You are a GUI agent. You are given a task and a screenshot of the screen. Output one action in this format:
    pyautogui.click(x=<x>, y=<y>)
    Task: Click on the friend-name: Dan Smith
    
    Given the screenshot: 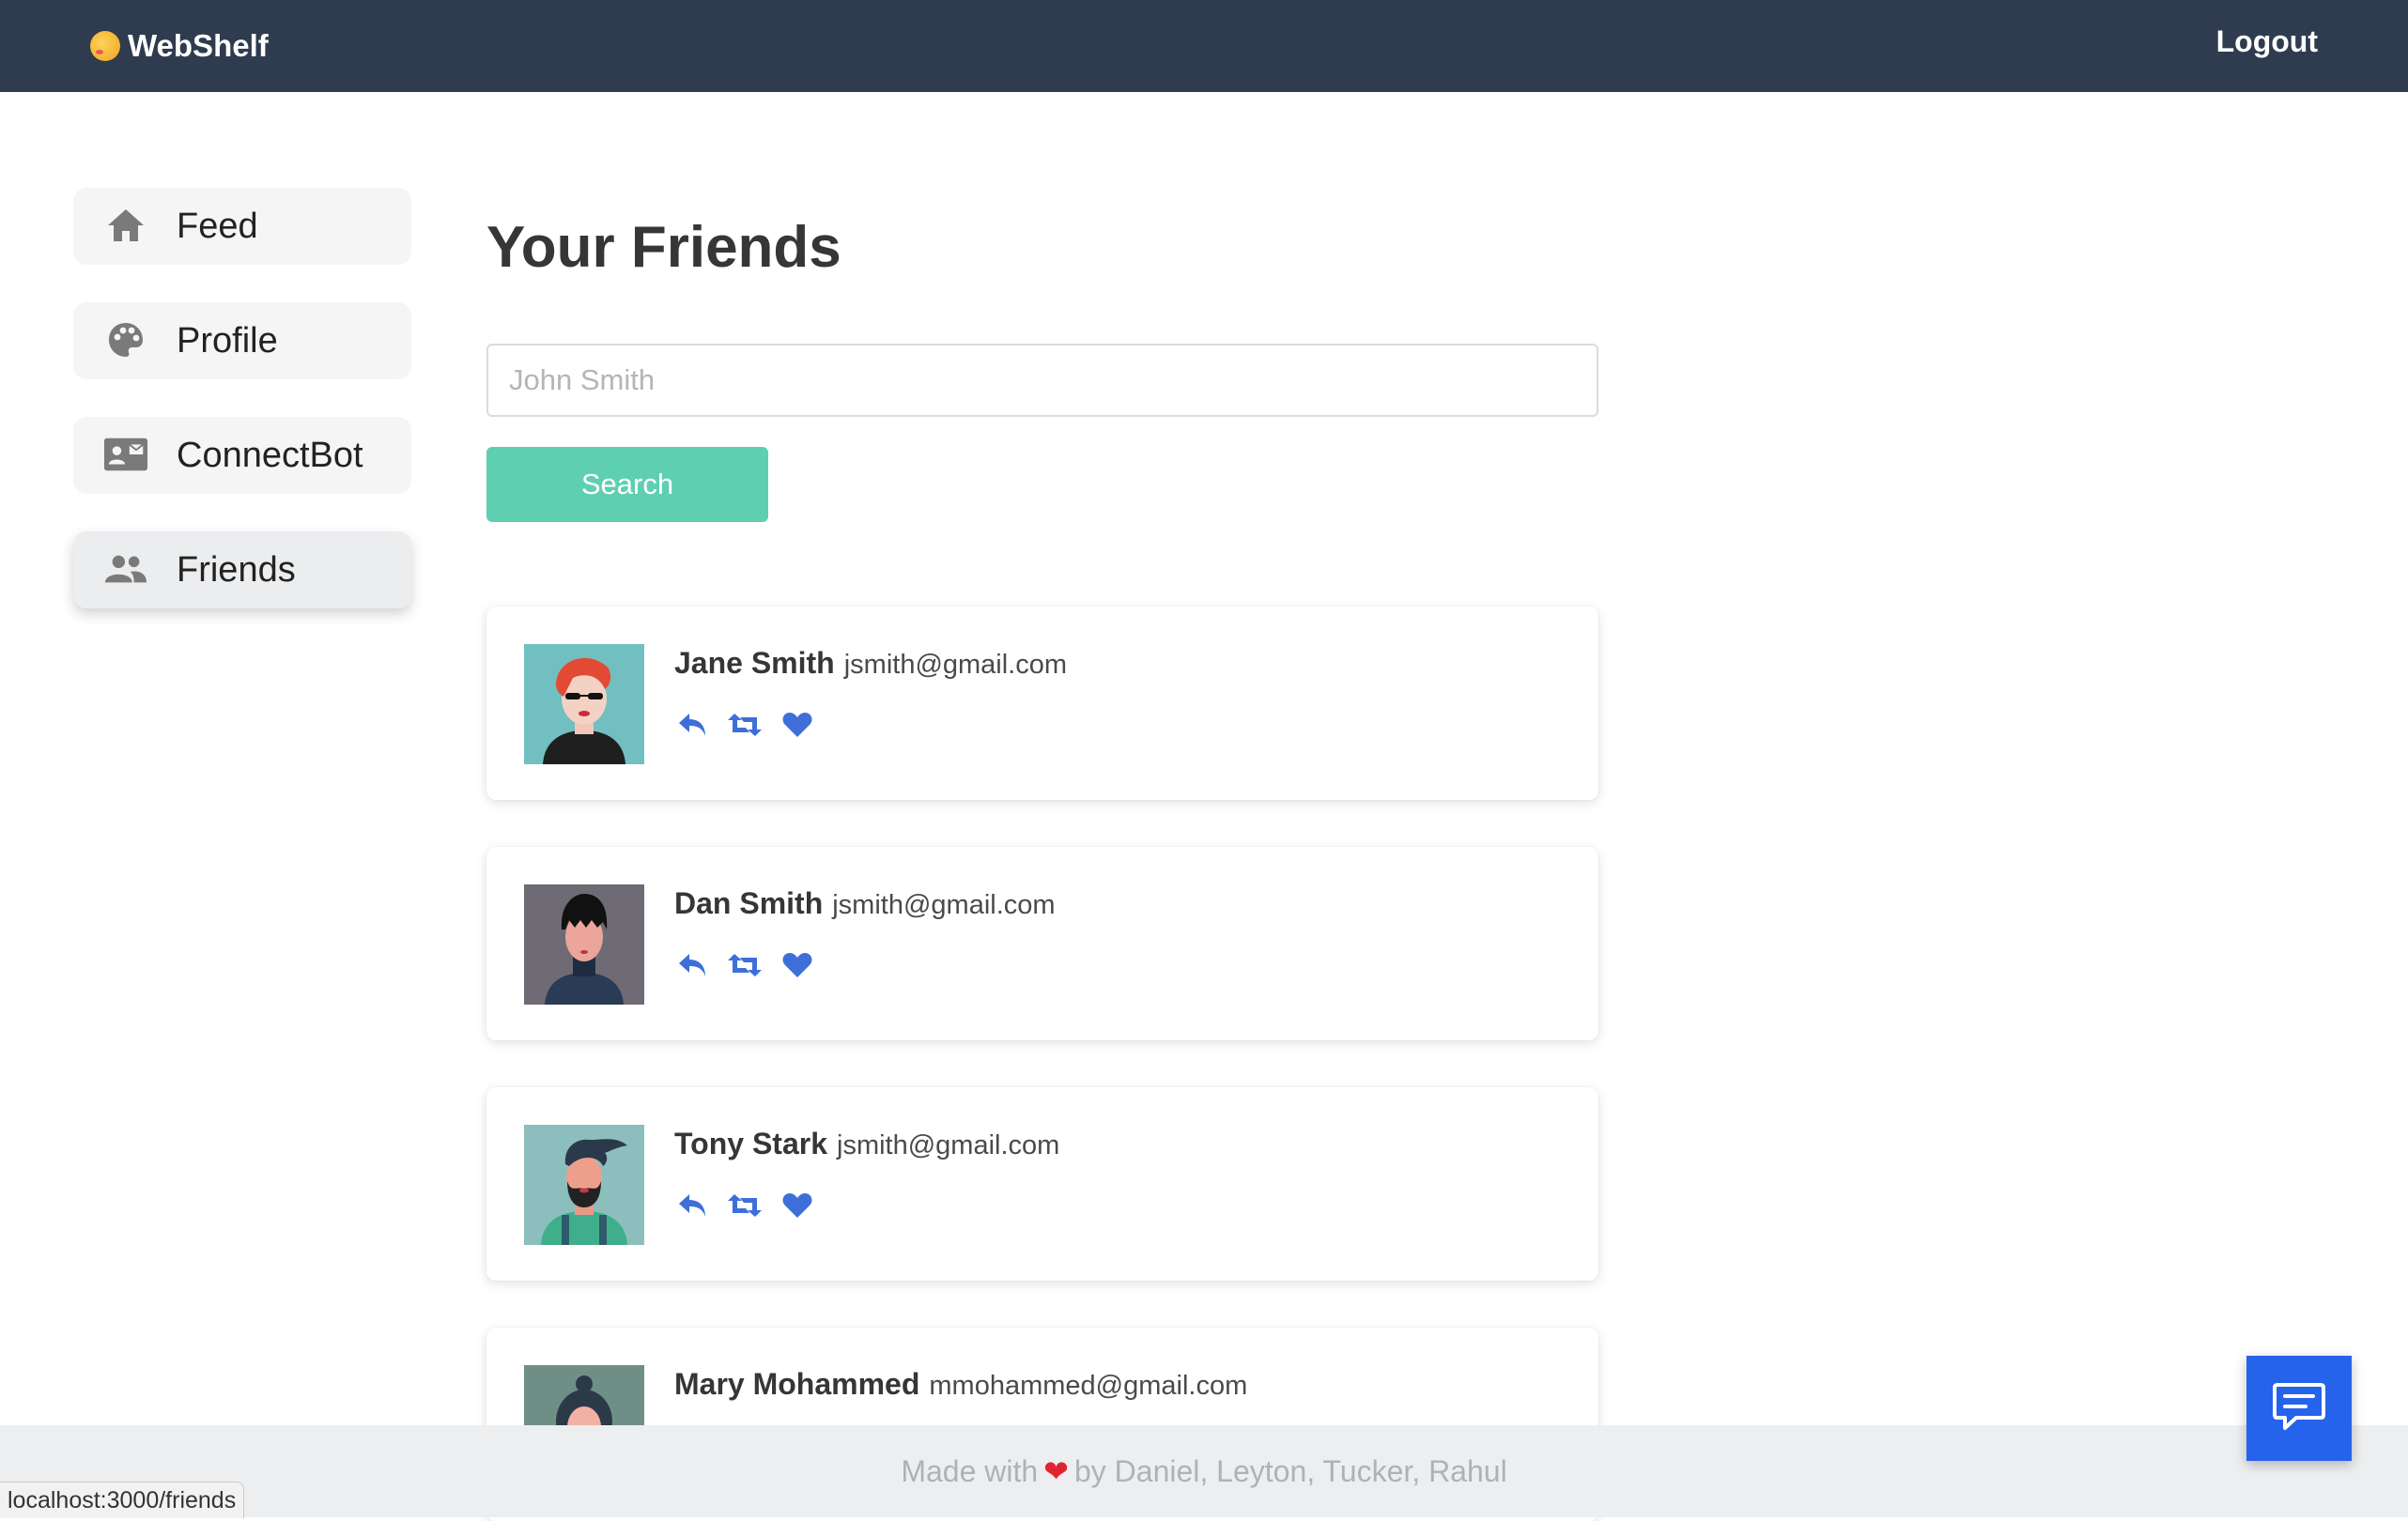 What is the action you would take?
    pyautogui.click(x=748, y=903)
    